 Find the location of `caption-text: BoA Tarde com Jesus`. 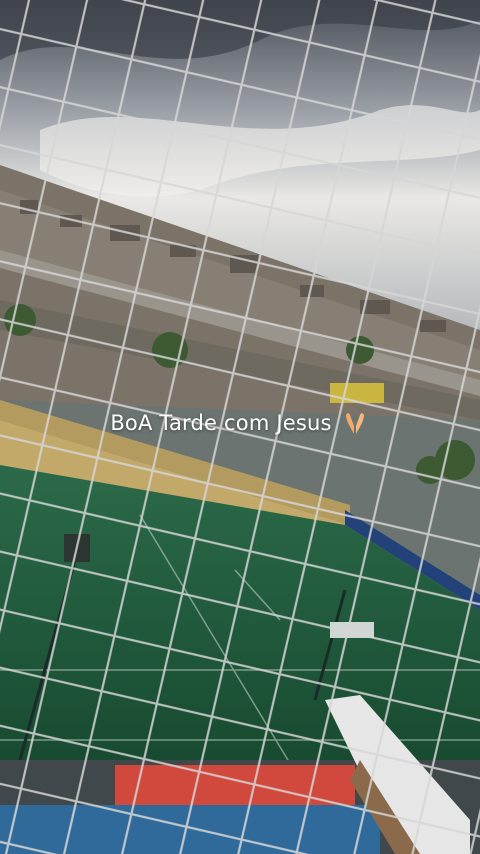

caption-text: BoA Tarde com Jesus is located at coordinates (221, 423).